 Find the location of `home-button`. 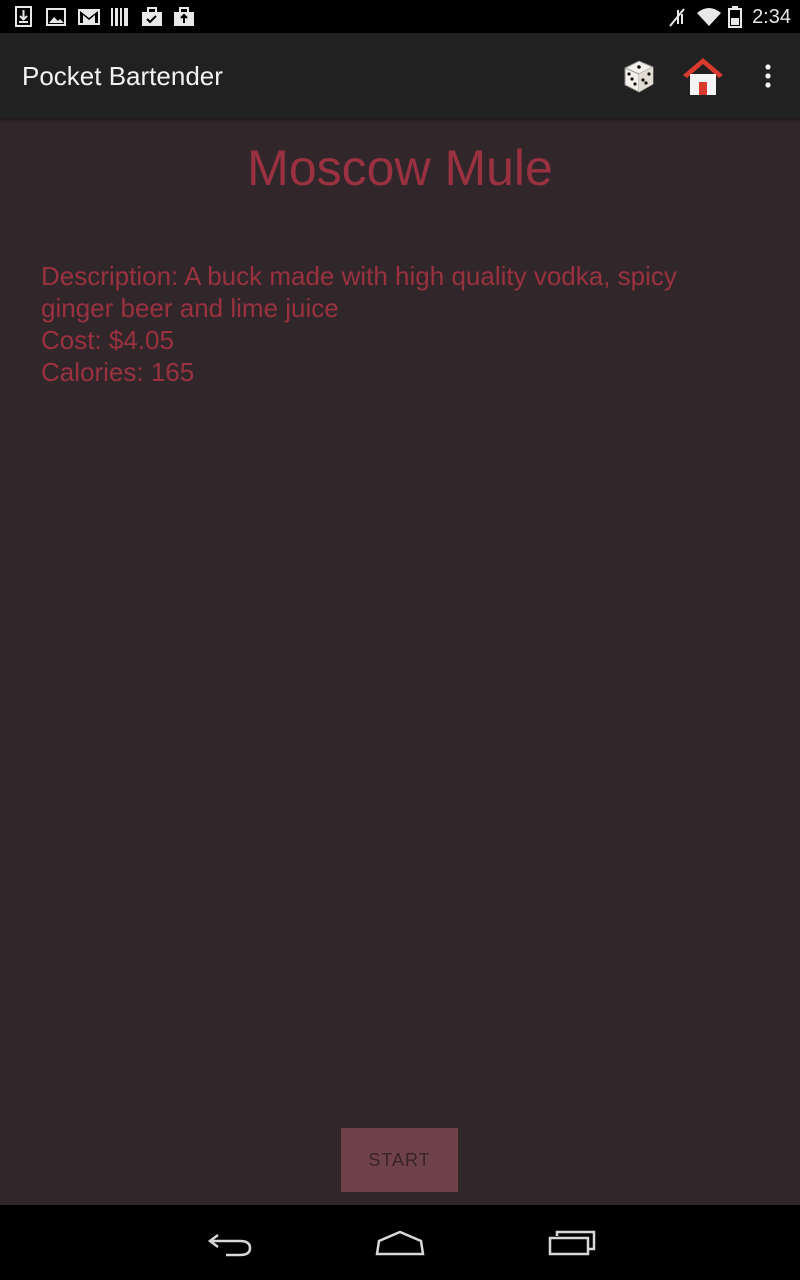

home-button is located at coordinates (703, 76).